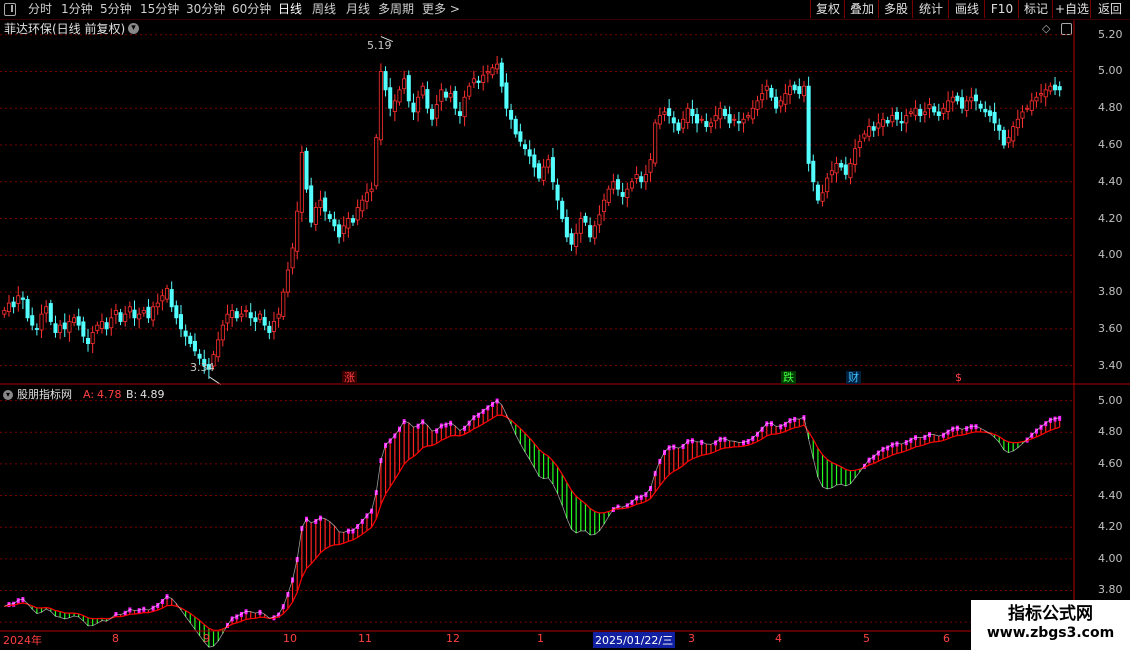  What do you see at coordinates (1110, 365) in the screenshot?
I see `y-tick-label: 3.40` at bounding box center [1110, 365].